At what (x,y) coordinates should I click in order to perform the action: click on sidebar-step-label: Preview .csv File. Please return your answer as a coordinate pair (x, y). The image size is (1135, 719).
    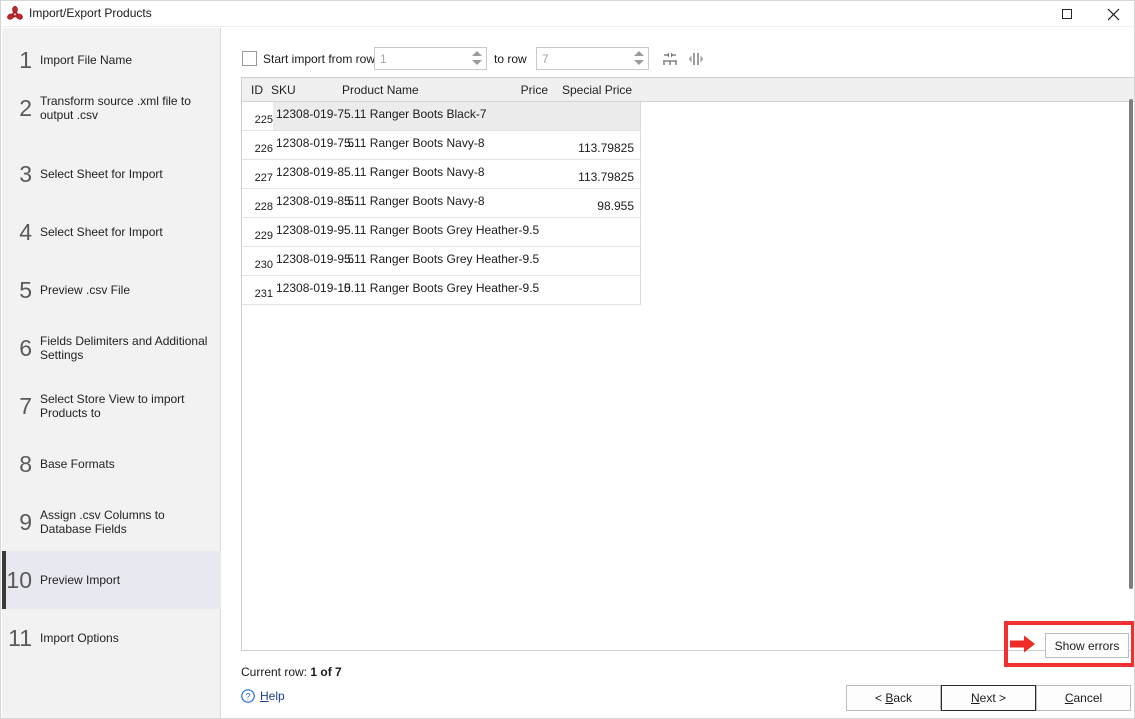
    Looking at the image, I should click on (85, 290).